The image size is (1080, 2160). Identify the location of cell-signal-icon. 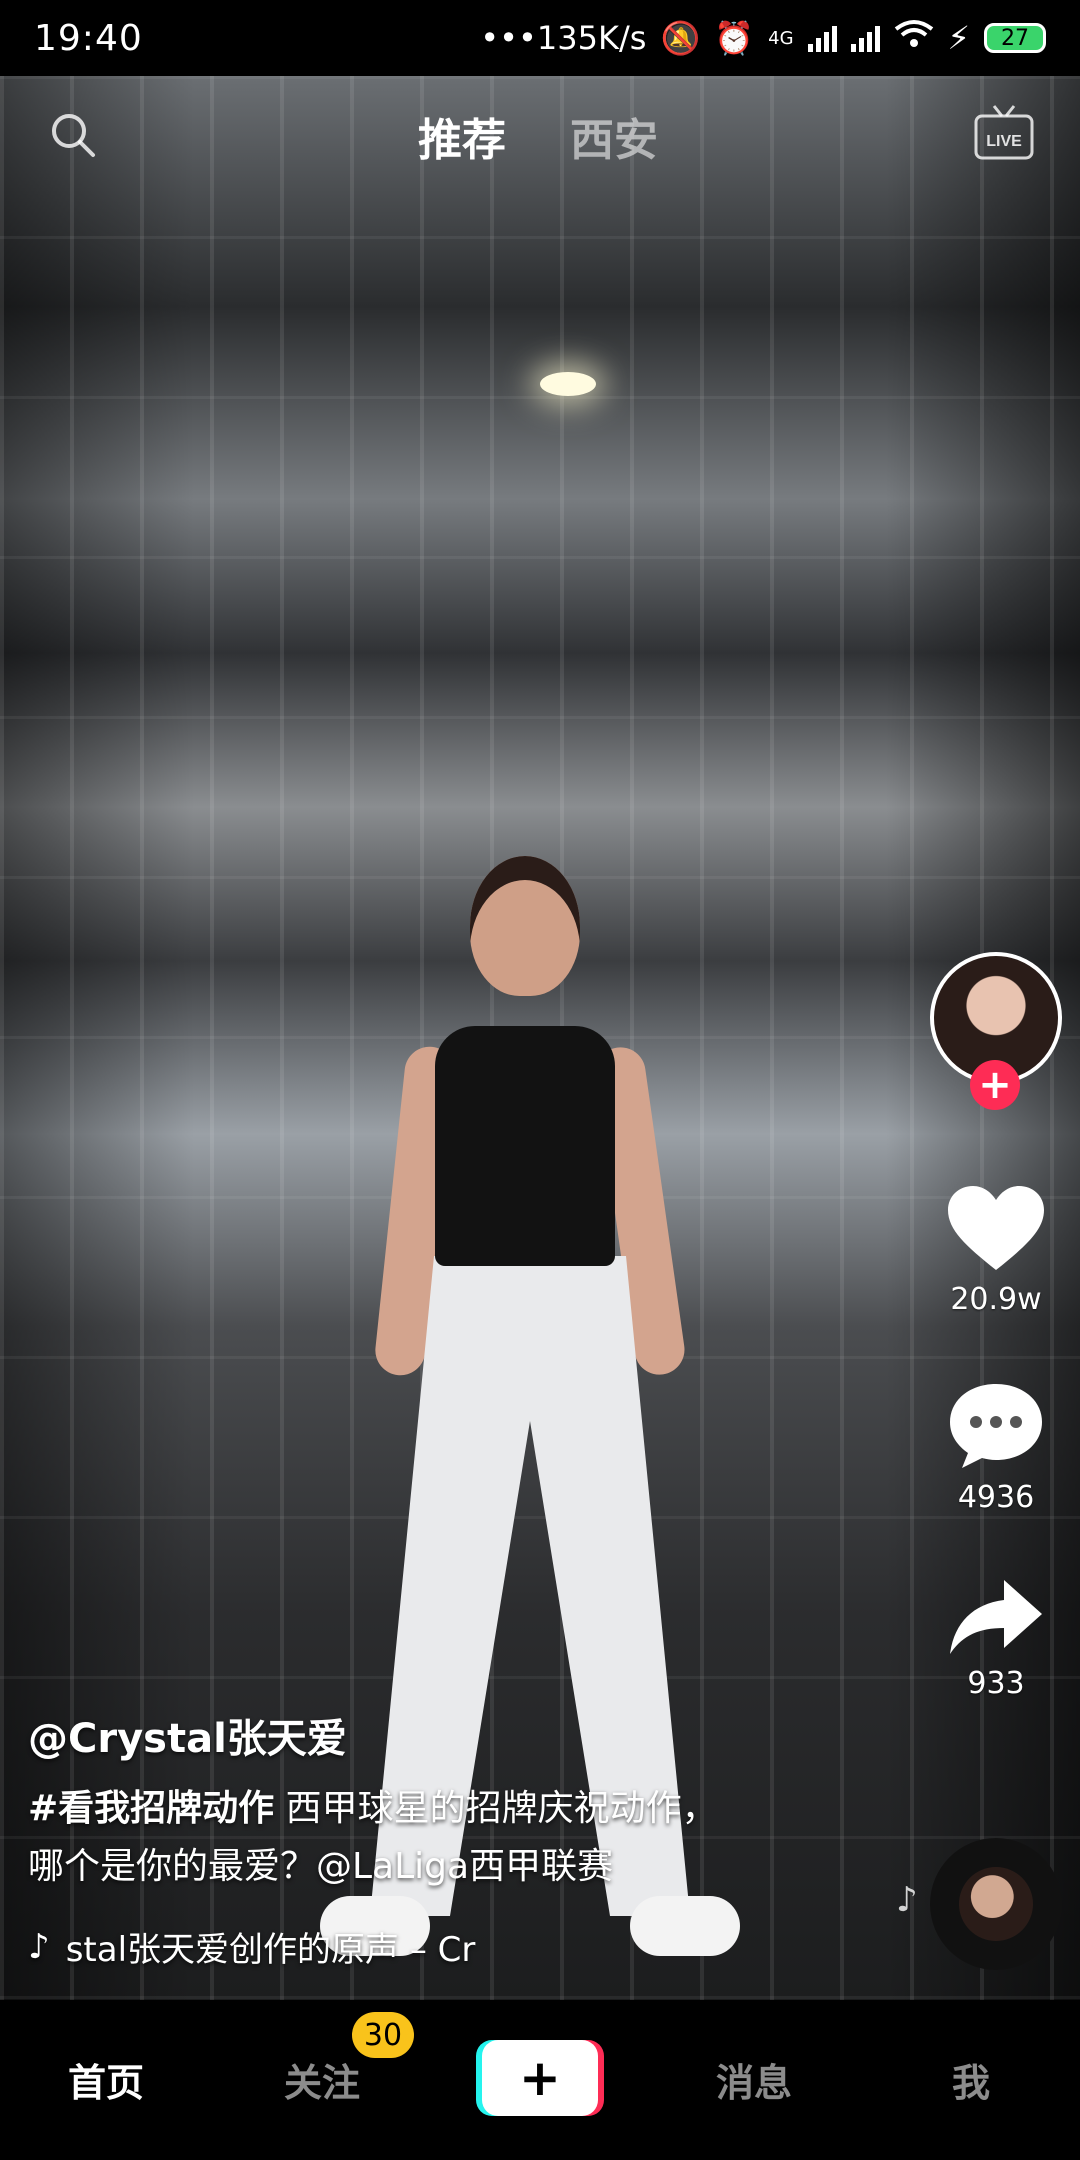
(822, 38).